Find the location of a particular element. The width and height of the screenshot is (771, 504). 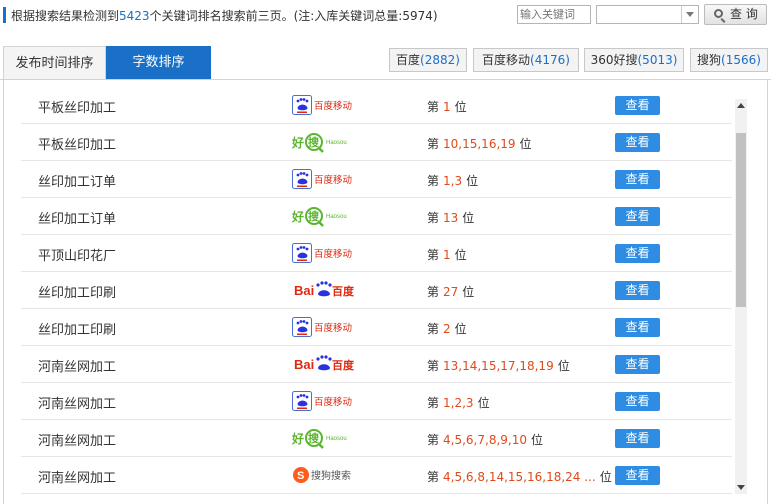

rank-text: 第 4,5,6,7,8,9,10 位 is located at coordinates (485, 439).